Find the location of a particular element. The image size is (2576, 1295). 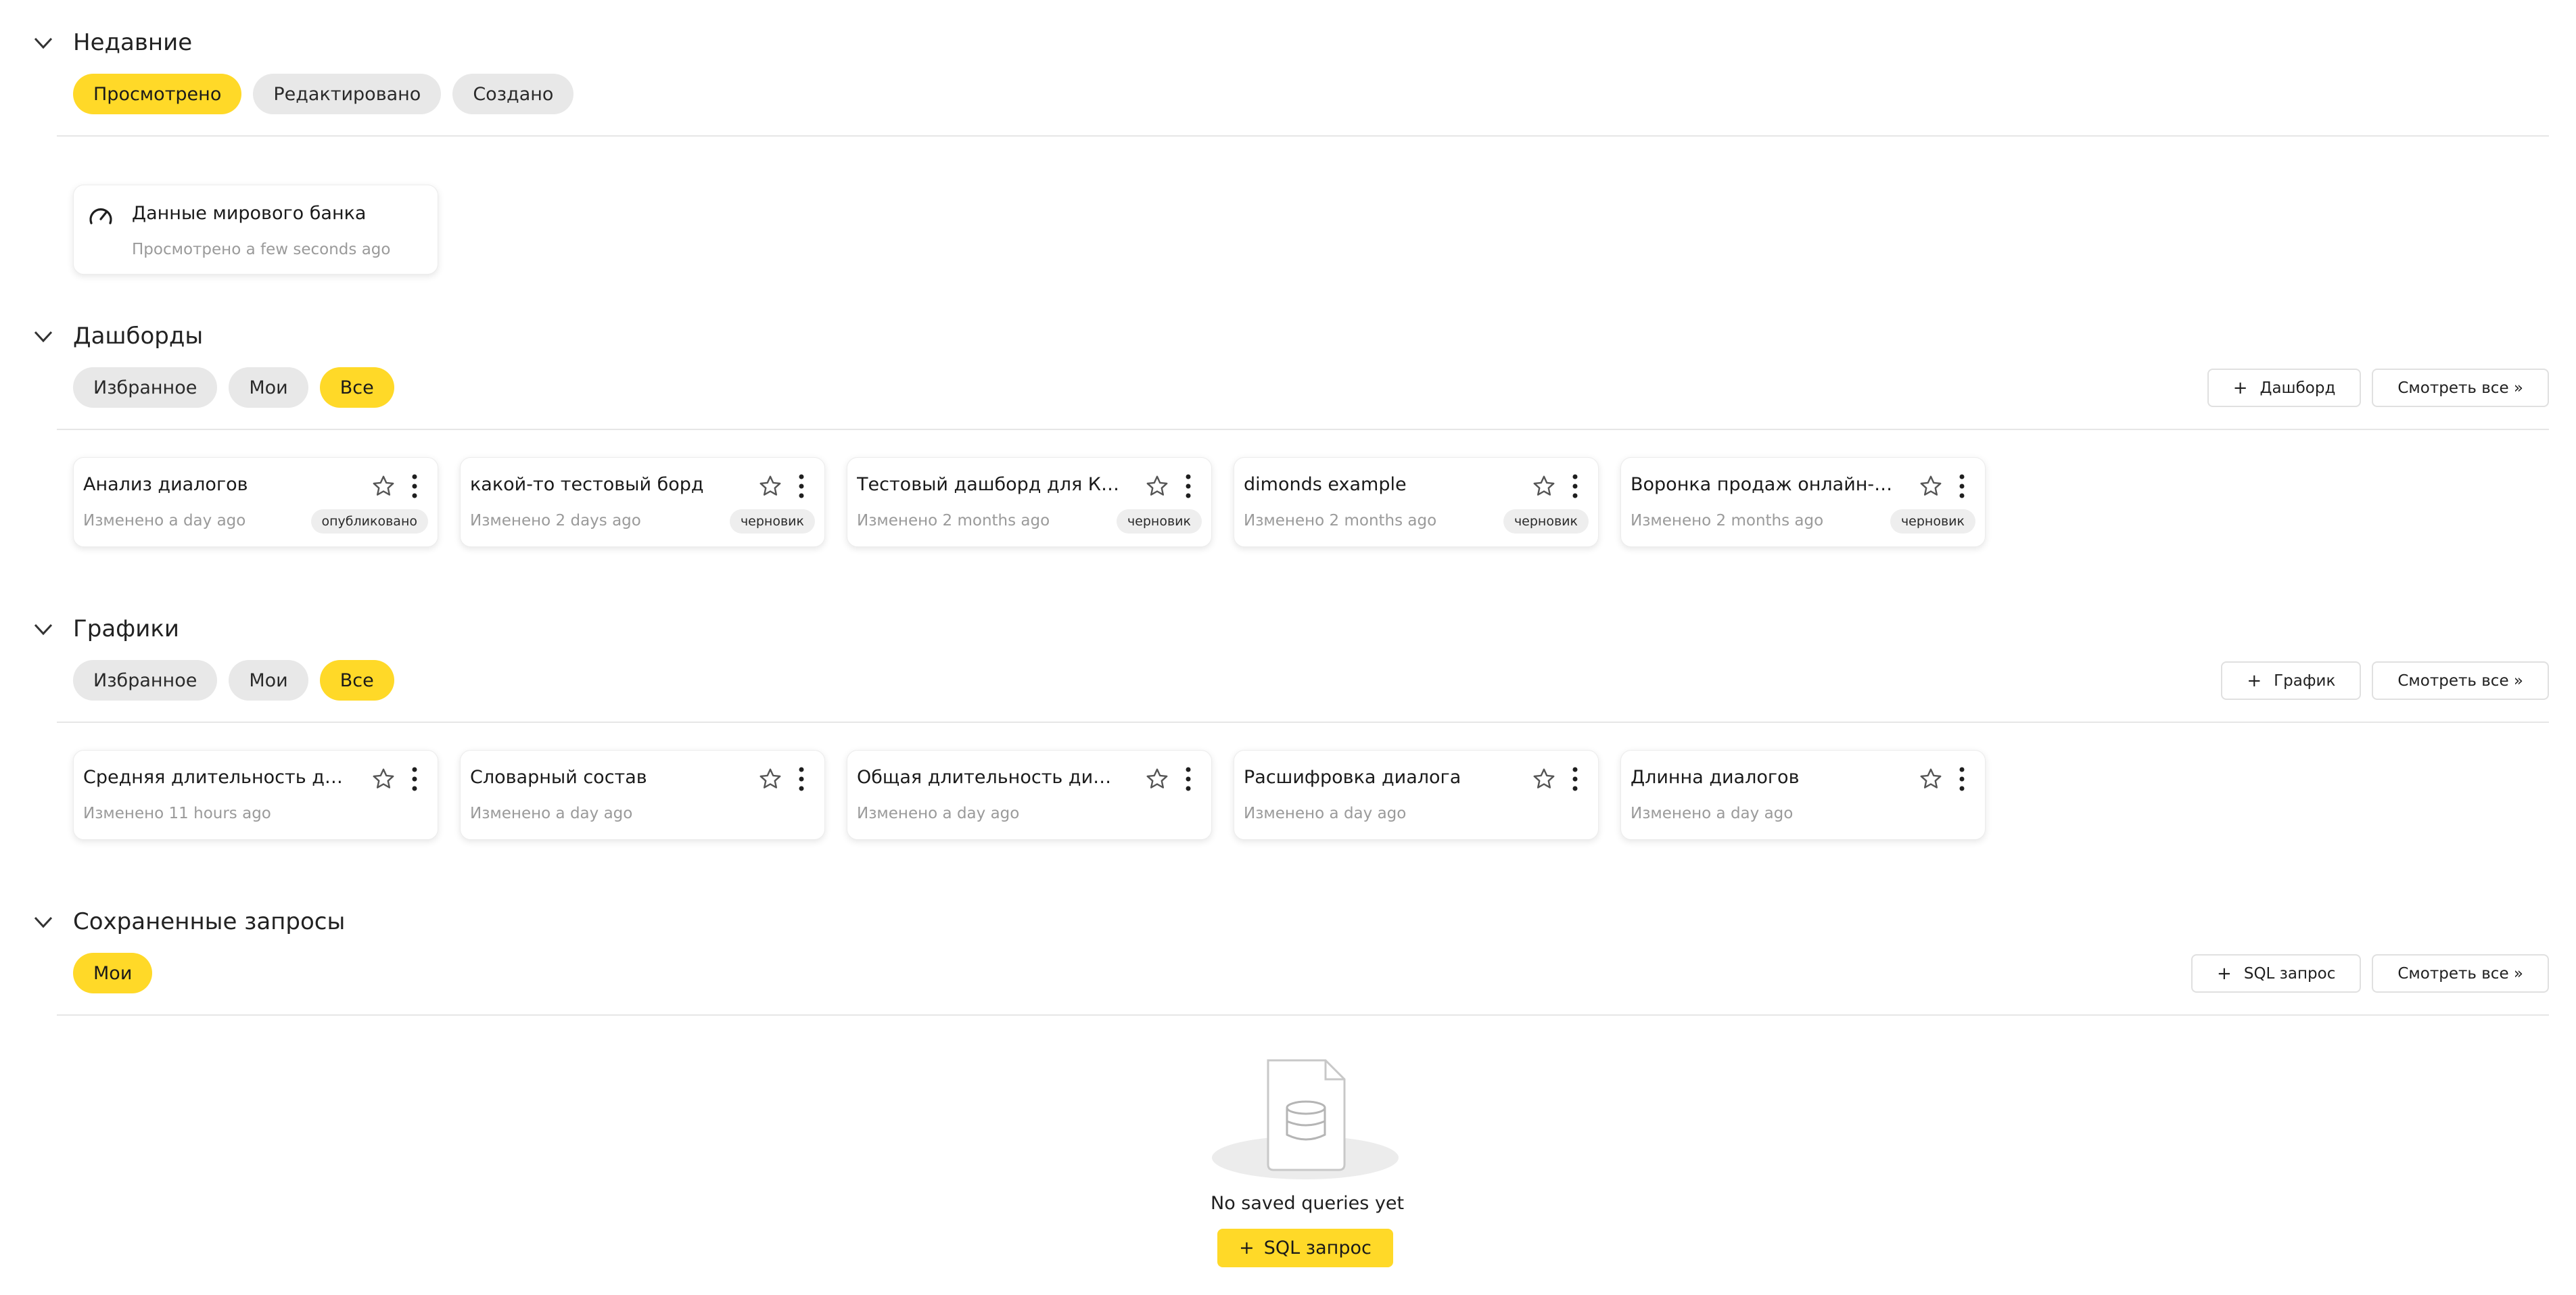

card-title: Словарный состав is located at coordinates (558, 777).